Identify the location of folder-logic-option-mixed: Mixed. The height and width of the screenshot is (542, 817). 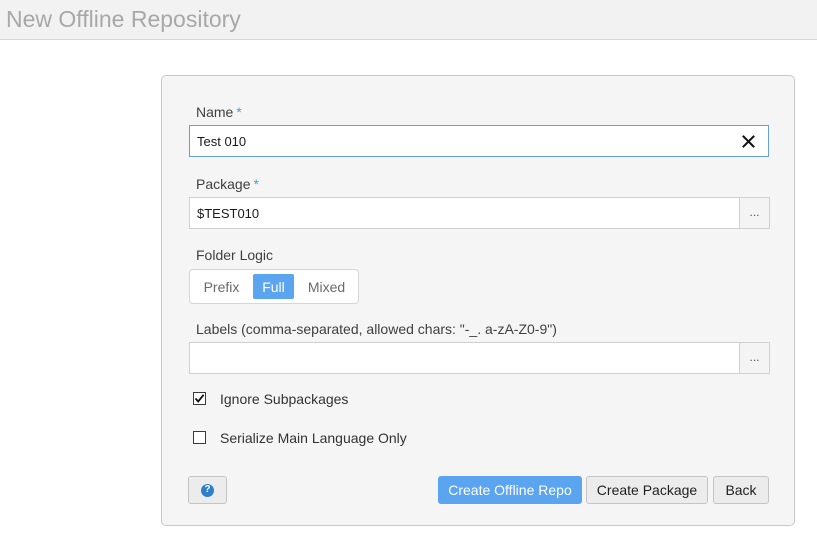
(326, 286).